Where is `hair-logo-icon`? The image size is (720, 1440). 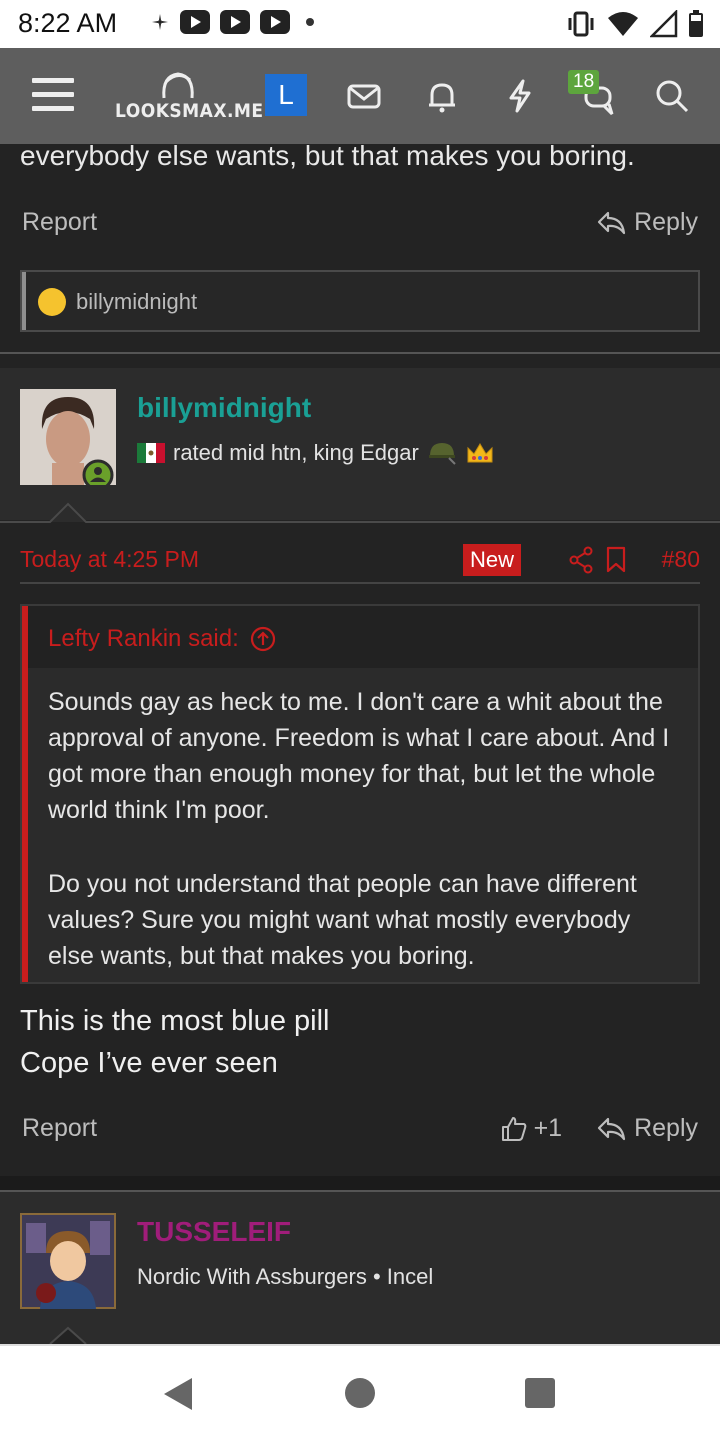 hair-logo-icon is located at coordinates (178, 85).